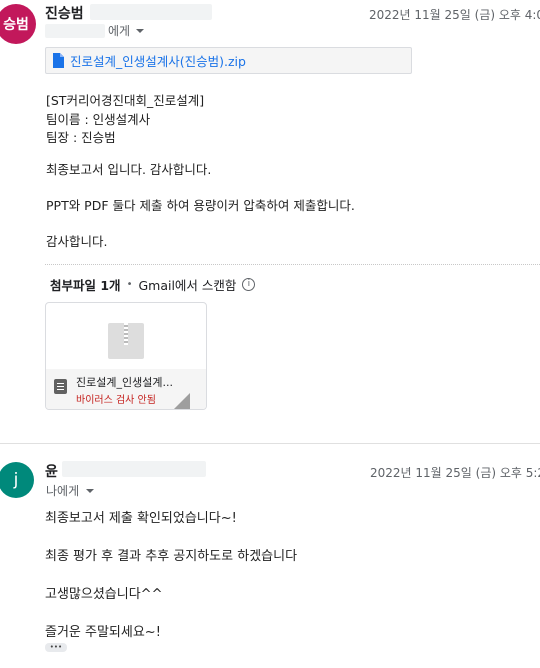 Image resolution: width=540 pixels, height=668 pixels. Describe the element at coordinates (292, 264) in the screenshot. I see `attachments-divider` at that location.